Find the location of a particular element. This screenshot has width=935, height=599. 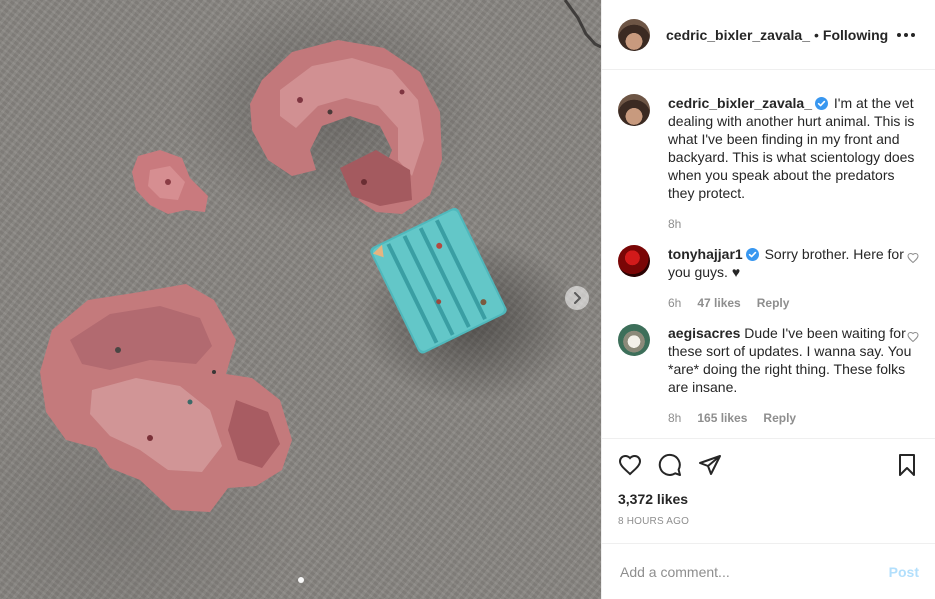

share-button is located at coordinates (710, 465).